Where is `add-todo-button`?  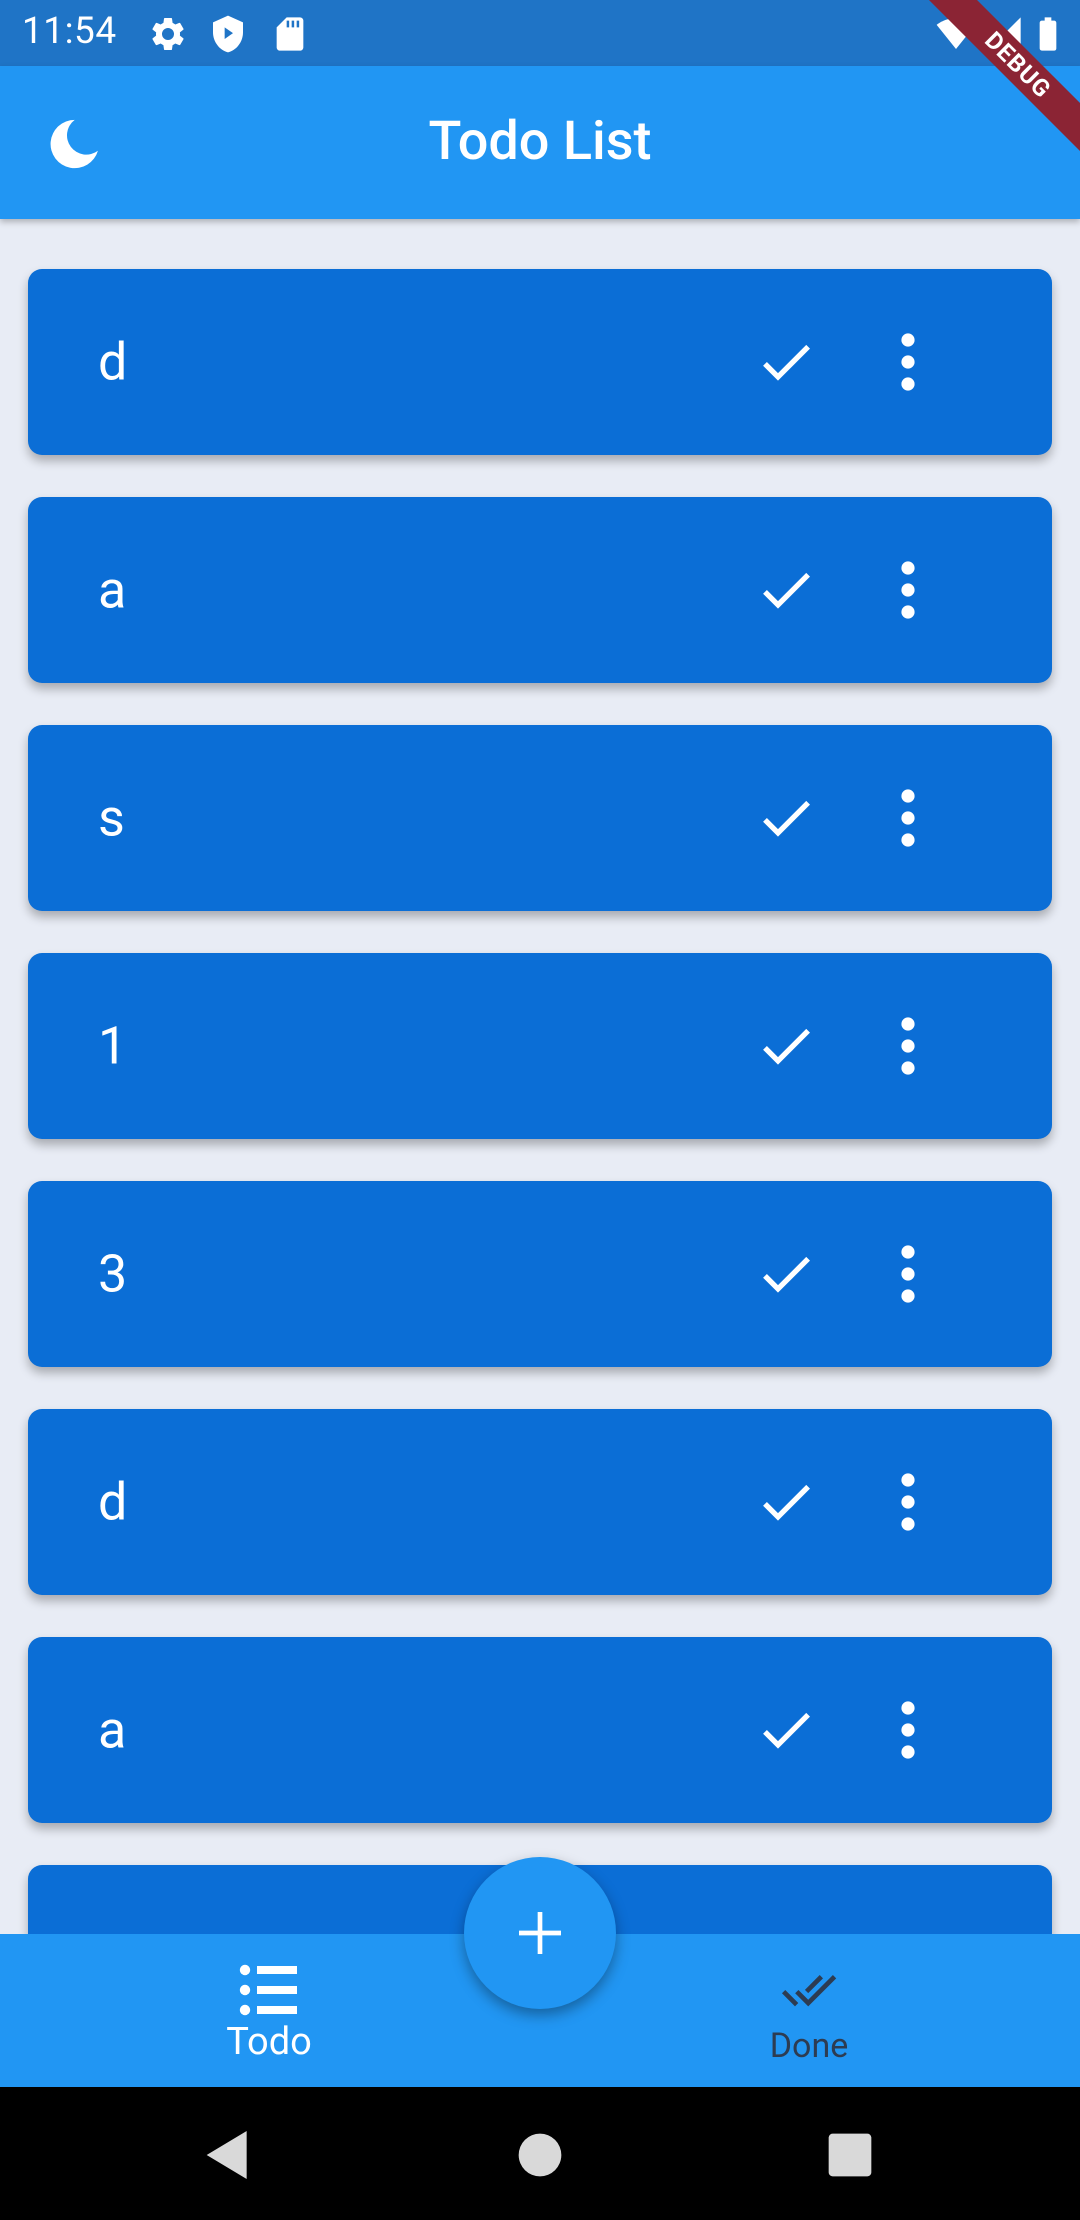 add-todo-button is located at coordinates (540, 1933).